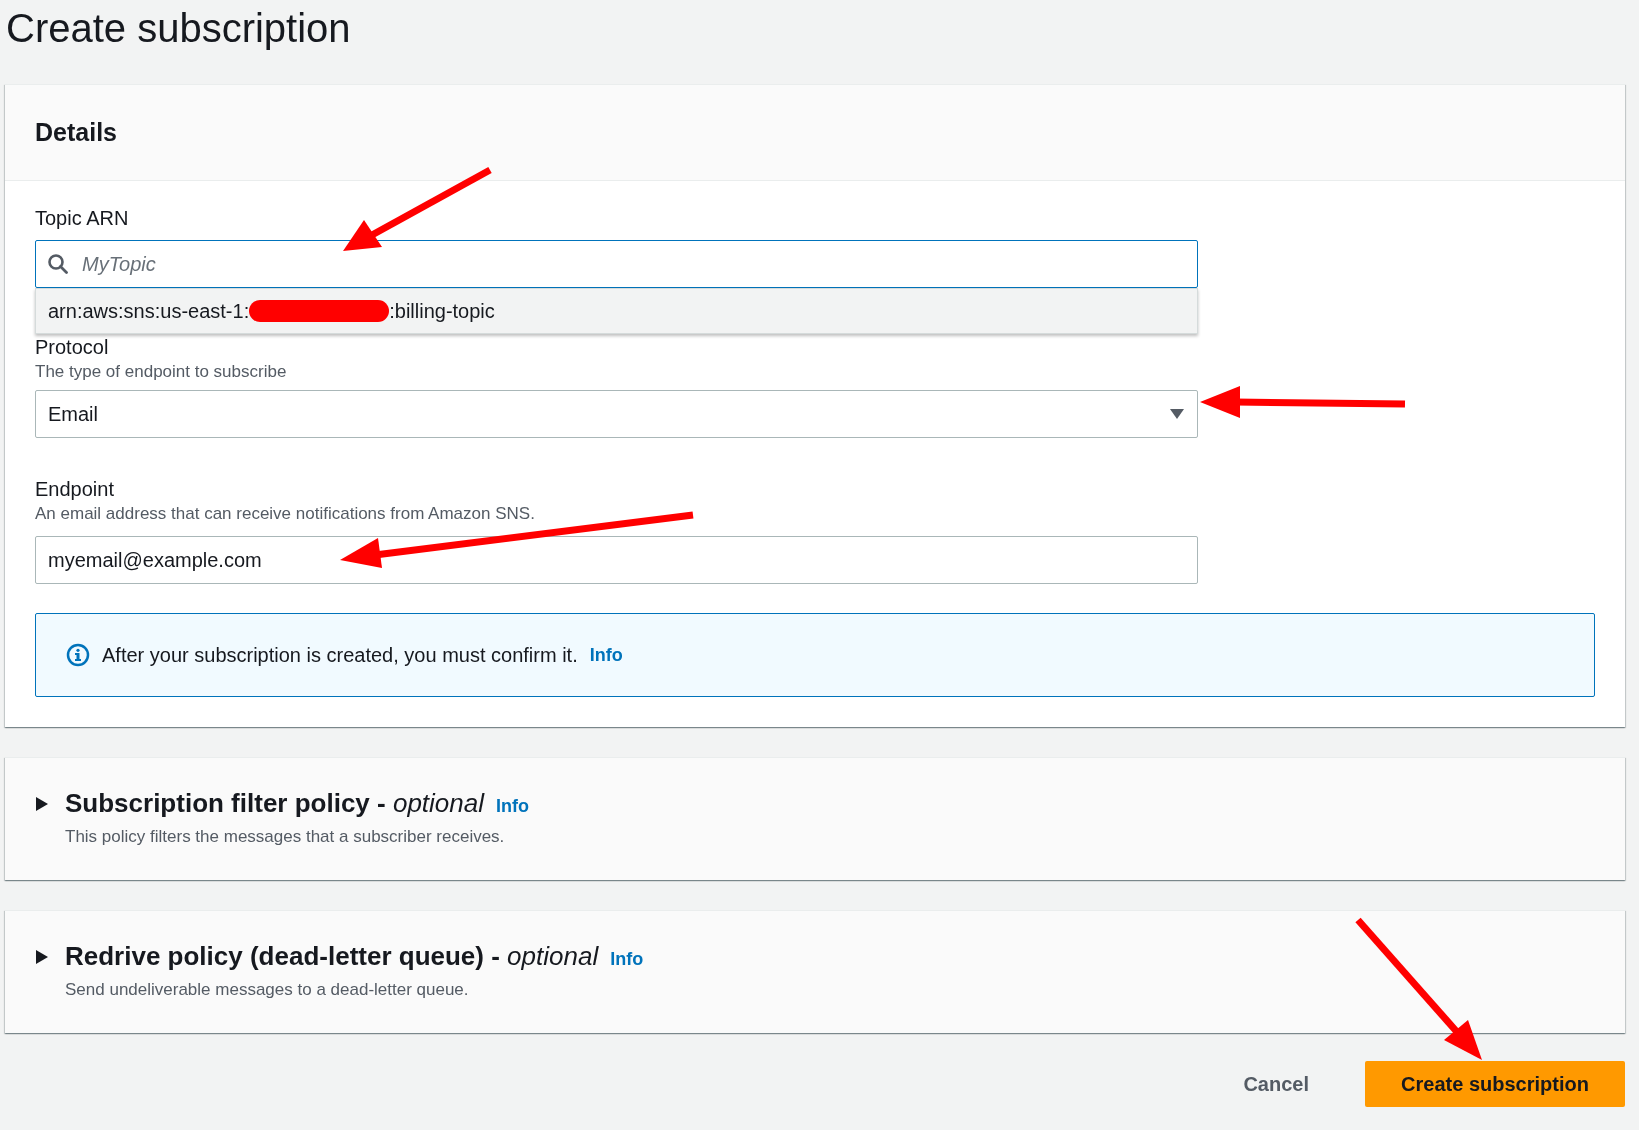 Image resolution: width=1639 pixels, height=1130 pixels. What do you see at coordinates (332, 956) in the screenshot?
I see `section-title: Redrive policy (dead-letter queue) - optional` at bounding box center [332, 956].